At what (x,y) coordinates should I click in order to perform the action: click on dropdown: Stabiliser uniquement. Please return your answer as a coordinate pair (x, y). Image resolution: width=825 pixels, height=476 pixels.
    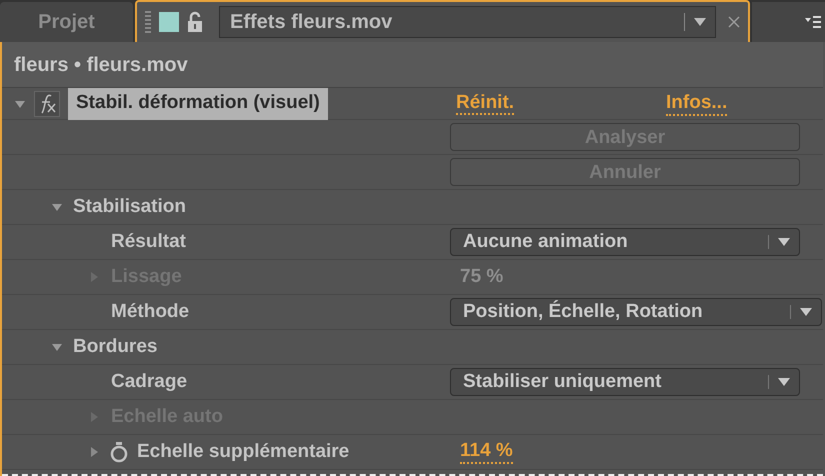
    Looking at the image, I should click on (625, 382).